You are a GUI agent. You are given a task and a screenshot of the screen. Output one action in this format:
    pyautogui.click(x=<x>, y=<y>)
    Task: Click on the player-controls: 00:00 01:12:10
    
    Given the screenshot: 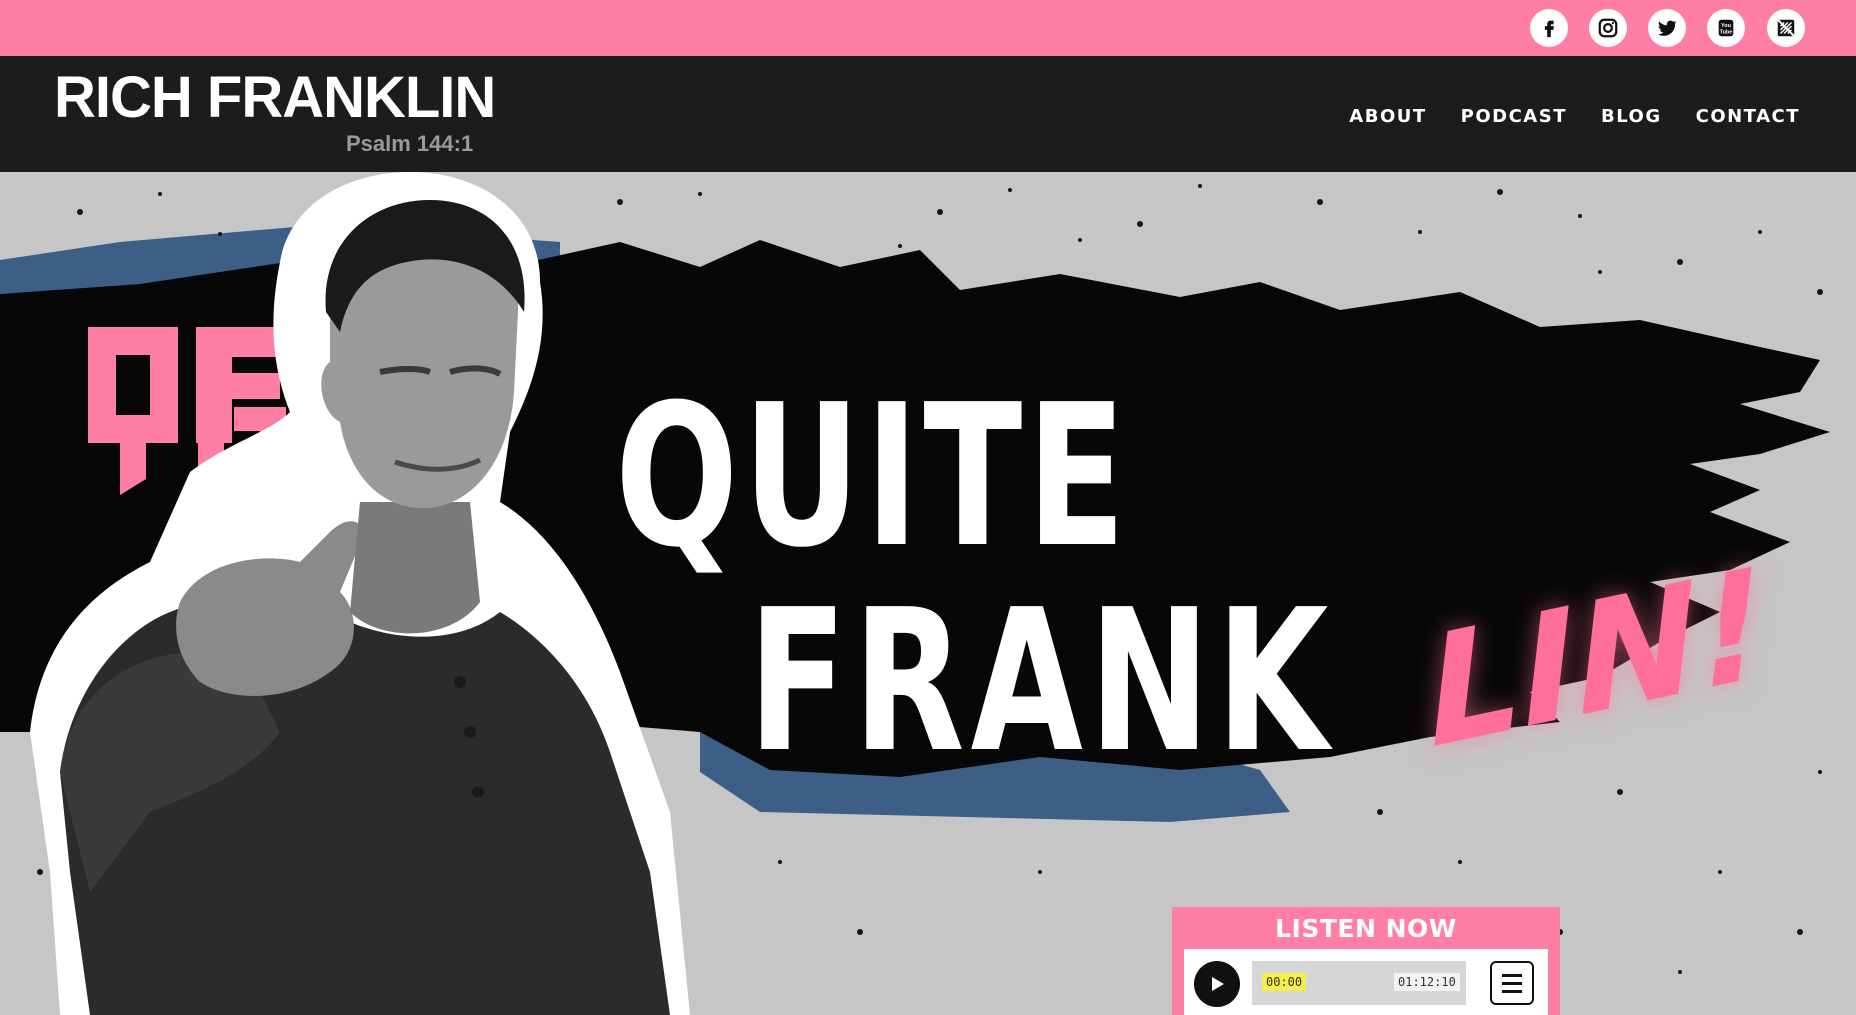 What is the action you would take?
    pyautogui.click(x=1366, y=982)
    